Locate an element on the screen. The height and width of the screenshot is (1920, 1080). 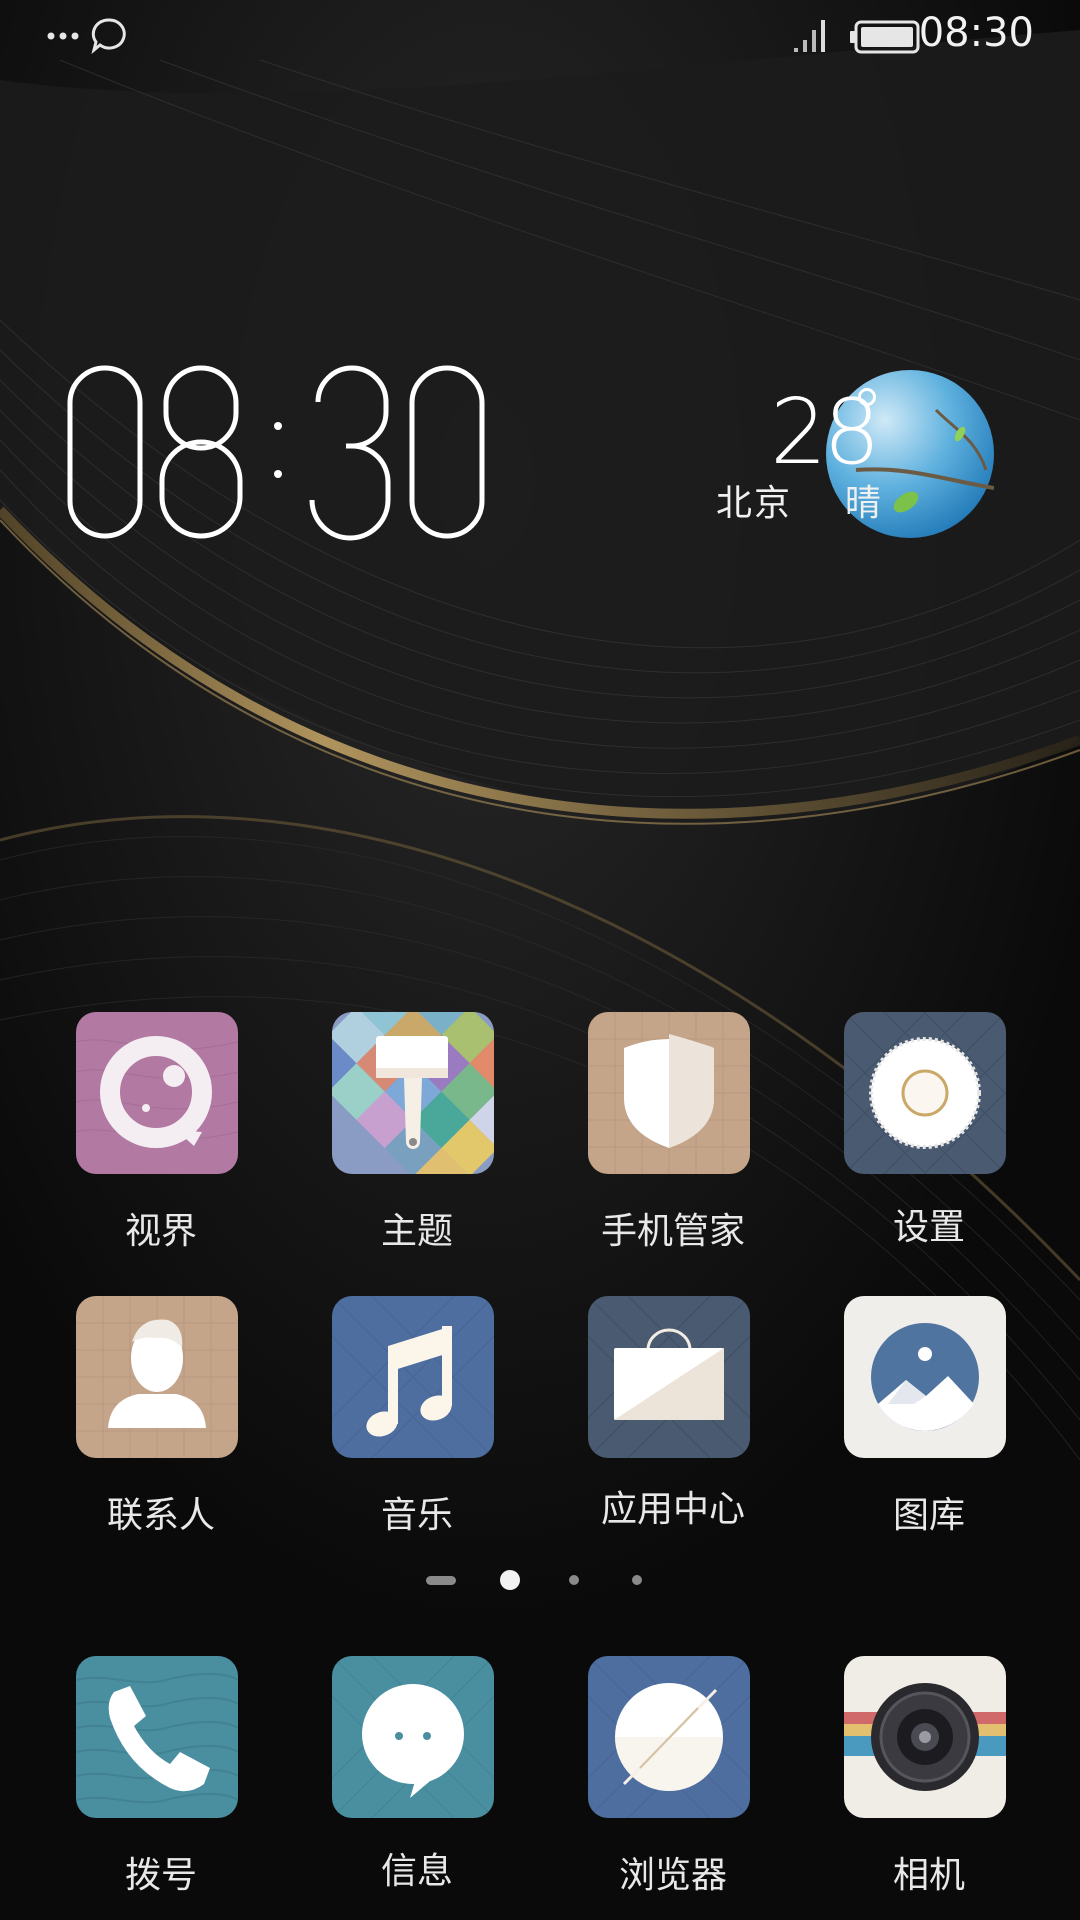
page-dot-2-active is located at coordinates (510, 1580).